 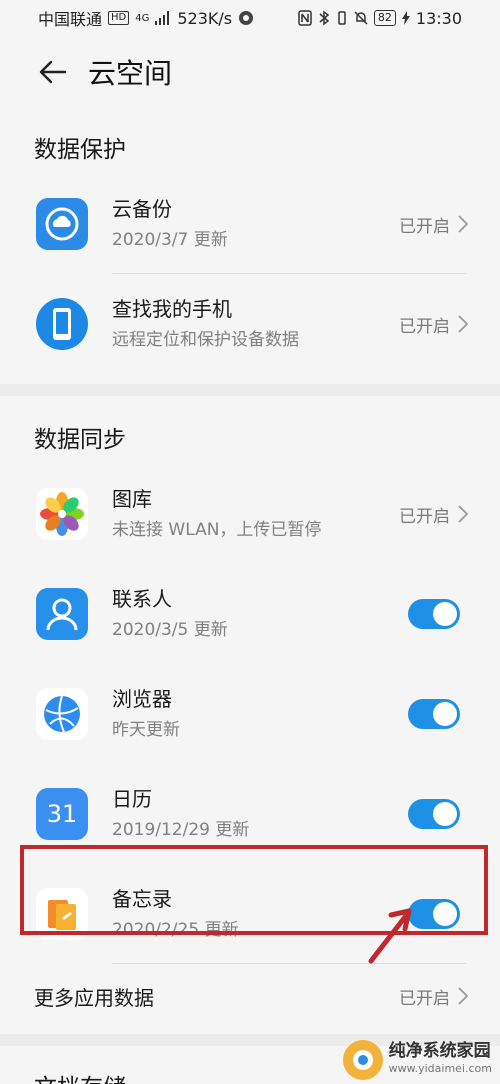 What do you see at coordinates (439, 1051) in the screenshot?
I see `watermark-name: 纯净系统家园` at bounding box center [439, 1051].